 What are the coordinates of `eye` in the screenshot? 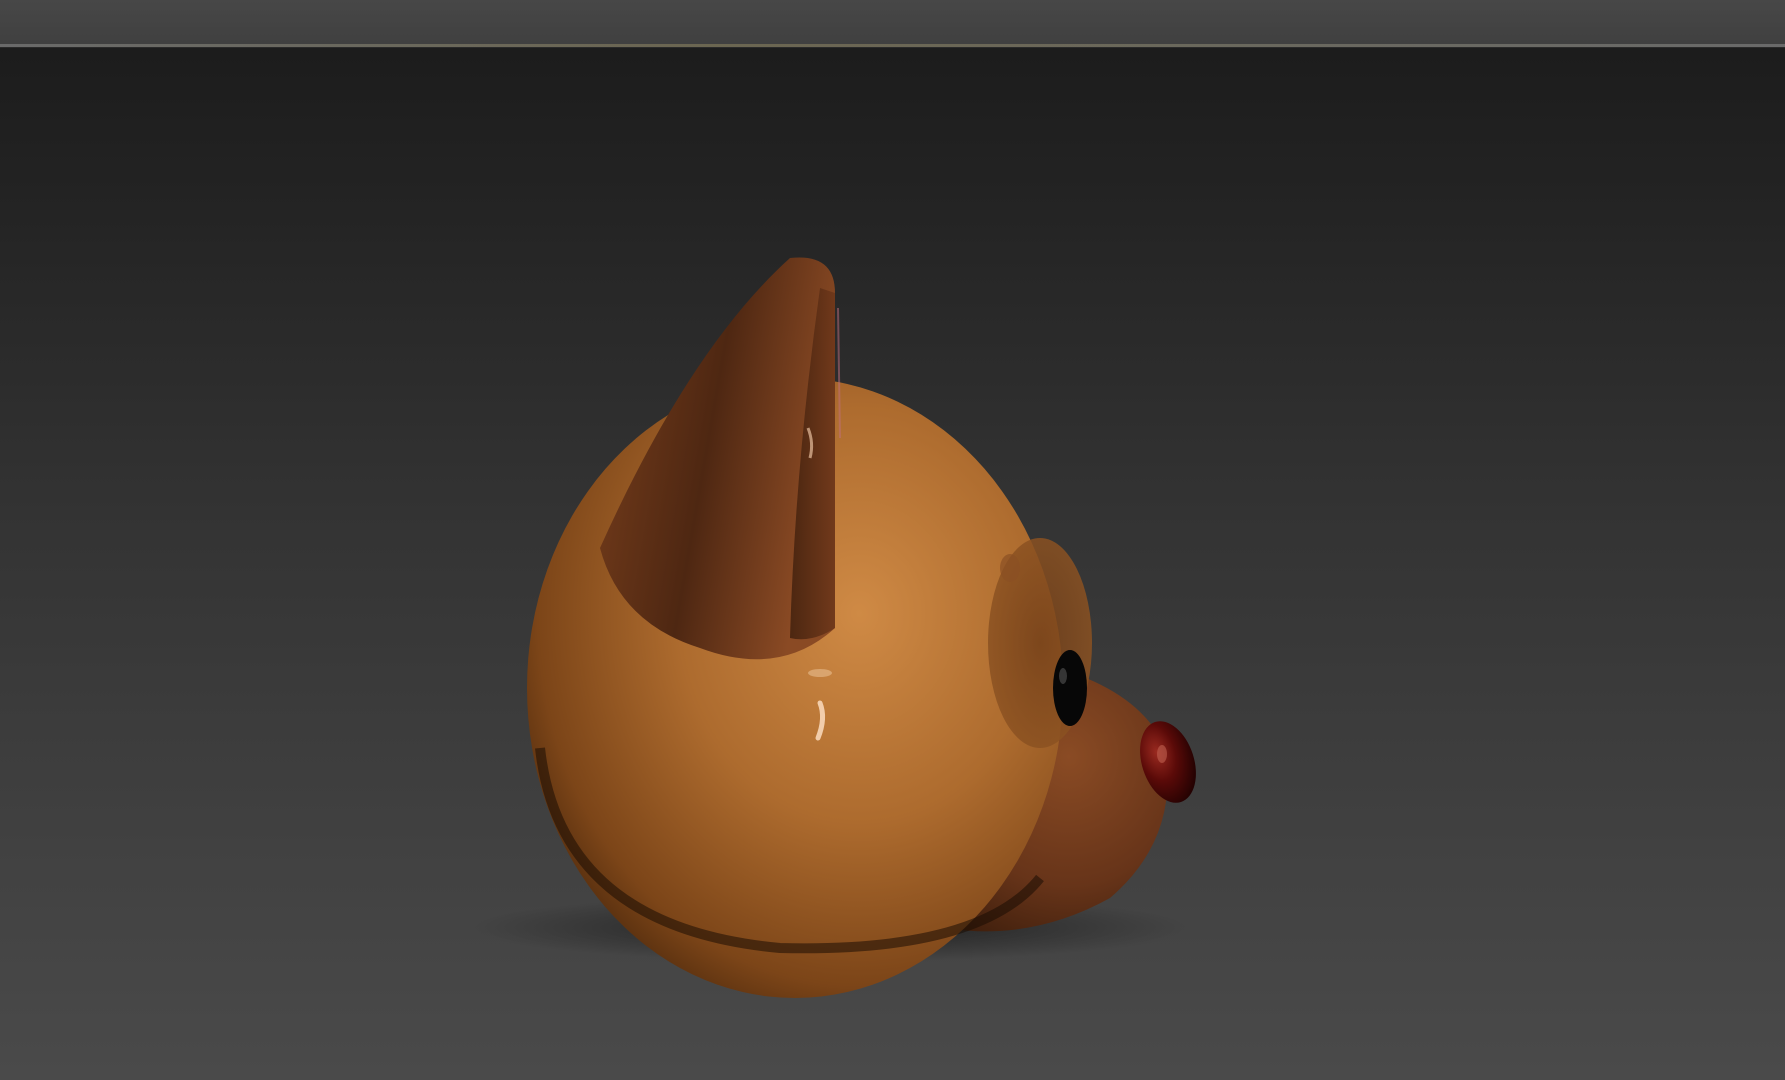 It's located at (1070, 688).